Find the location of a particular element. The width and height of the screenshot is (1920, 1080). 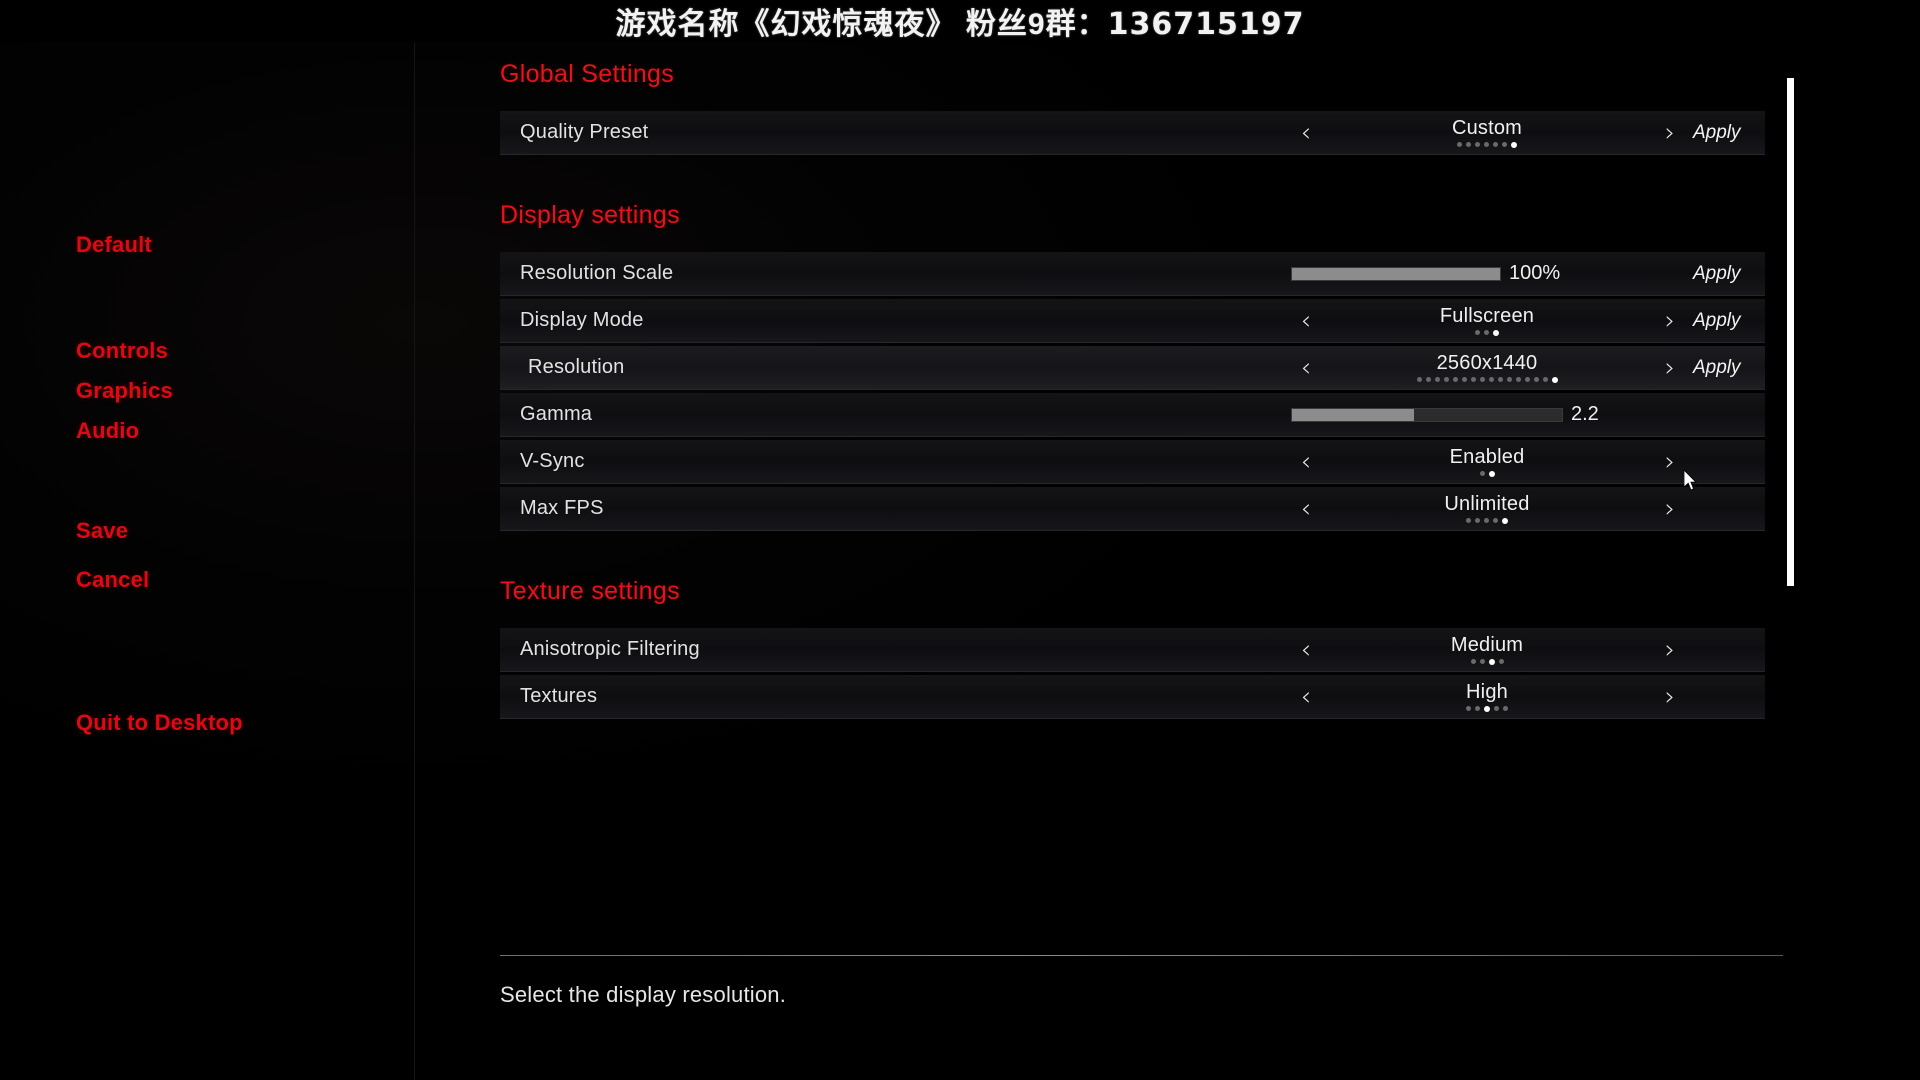

sidebar-item-default: Default is located at coordinates (114, 245).